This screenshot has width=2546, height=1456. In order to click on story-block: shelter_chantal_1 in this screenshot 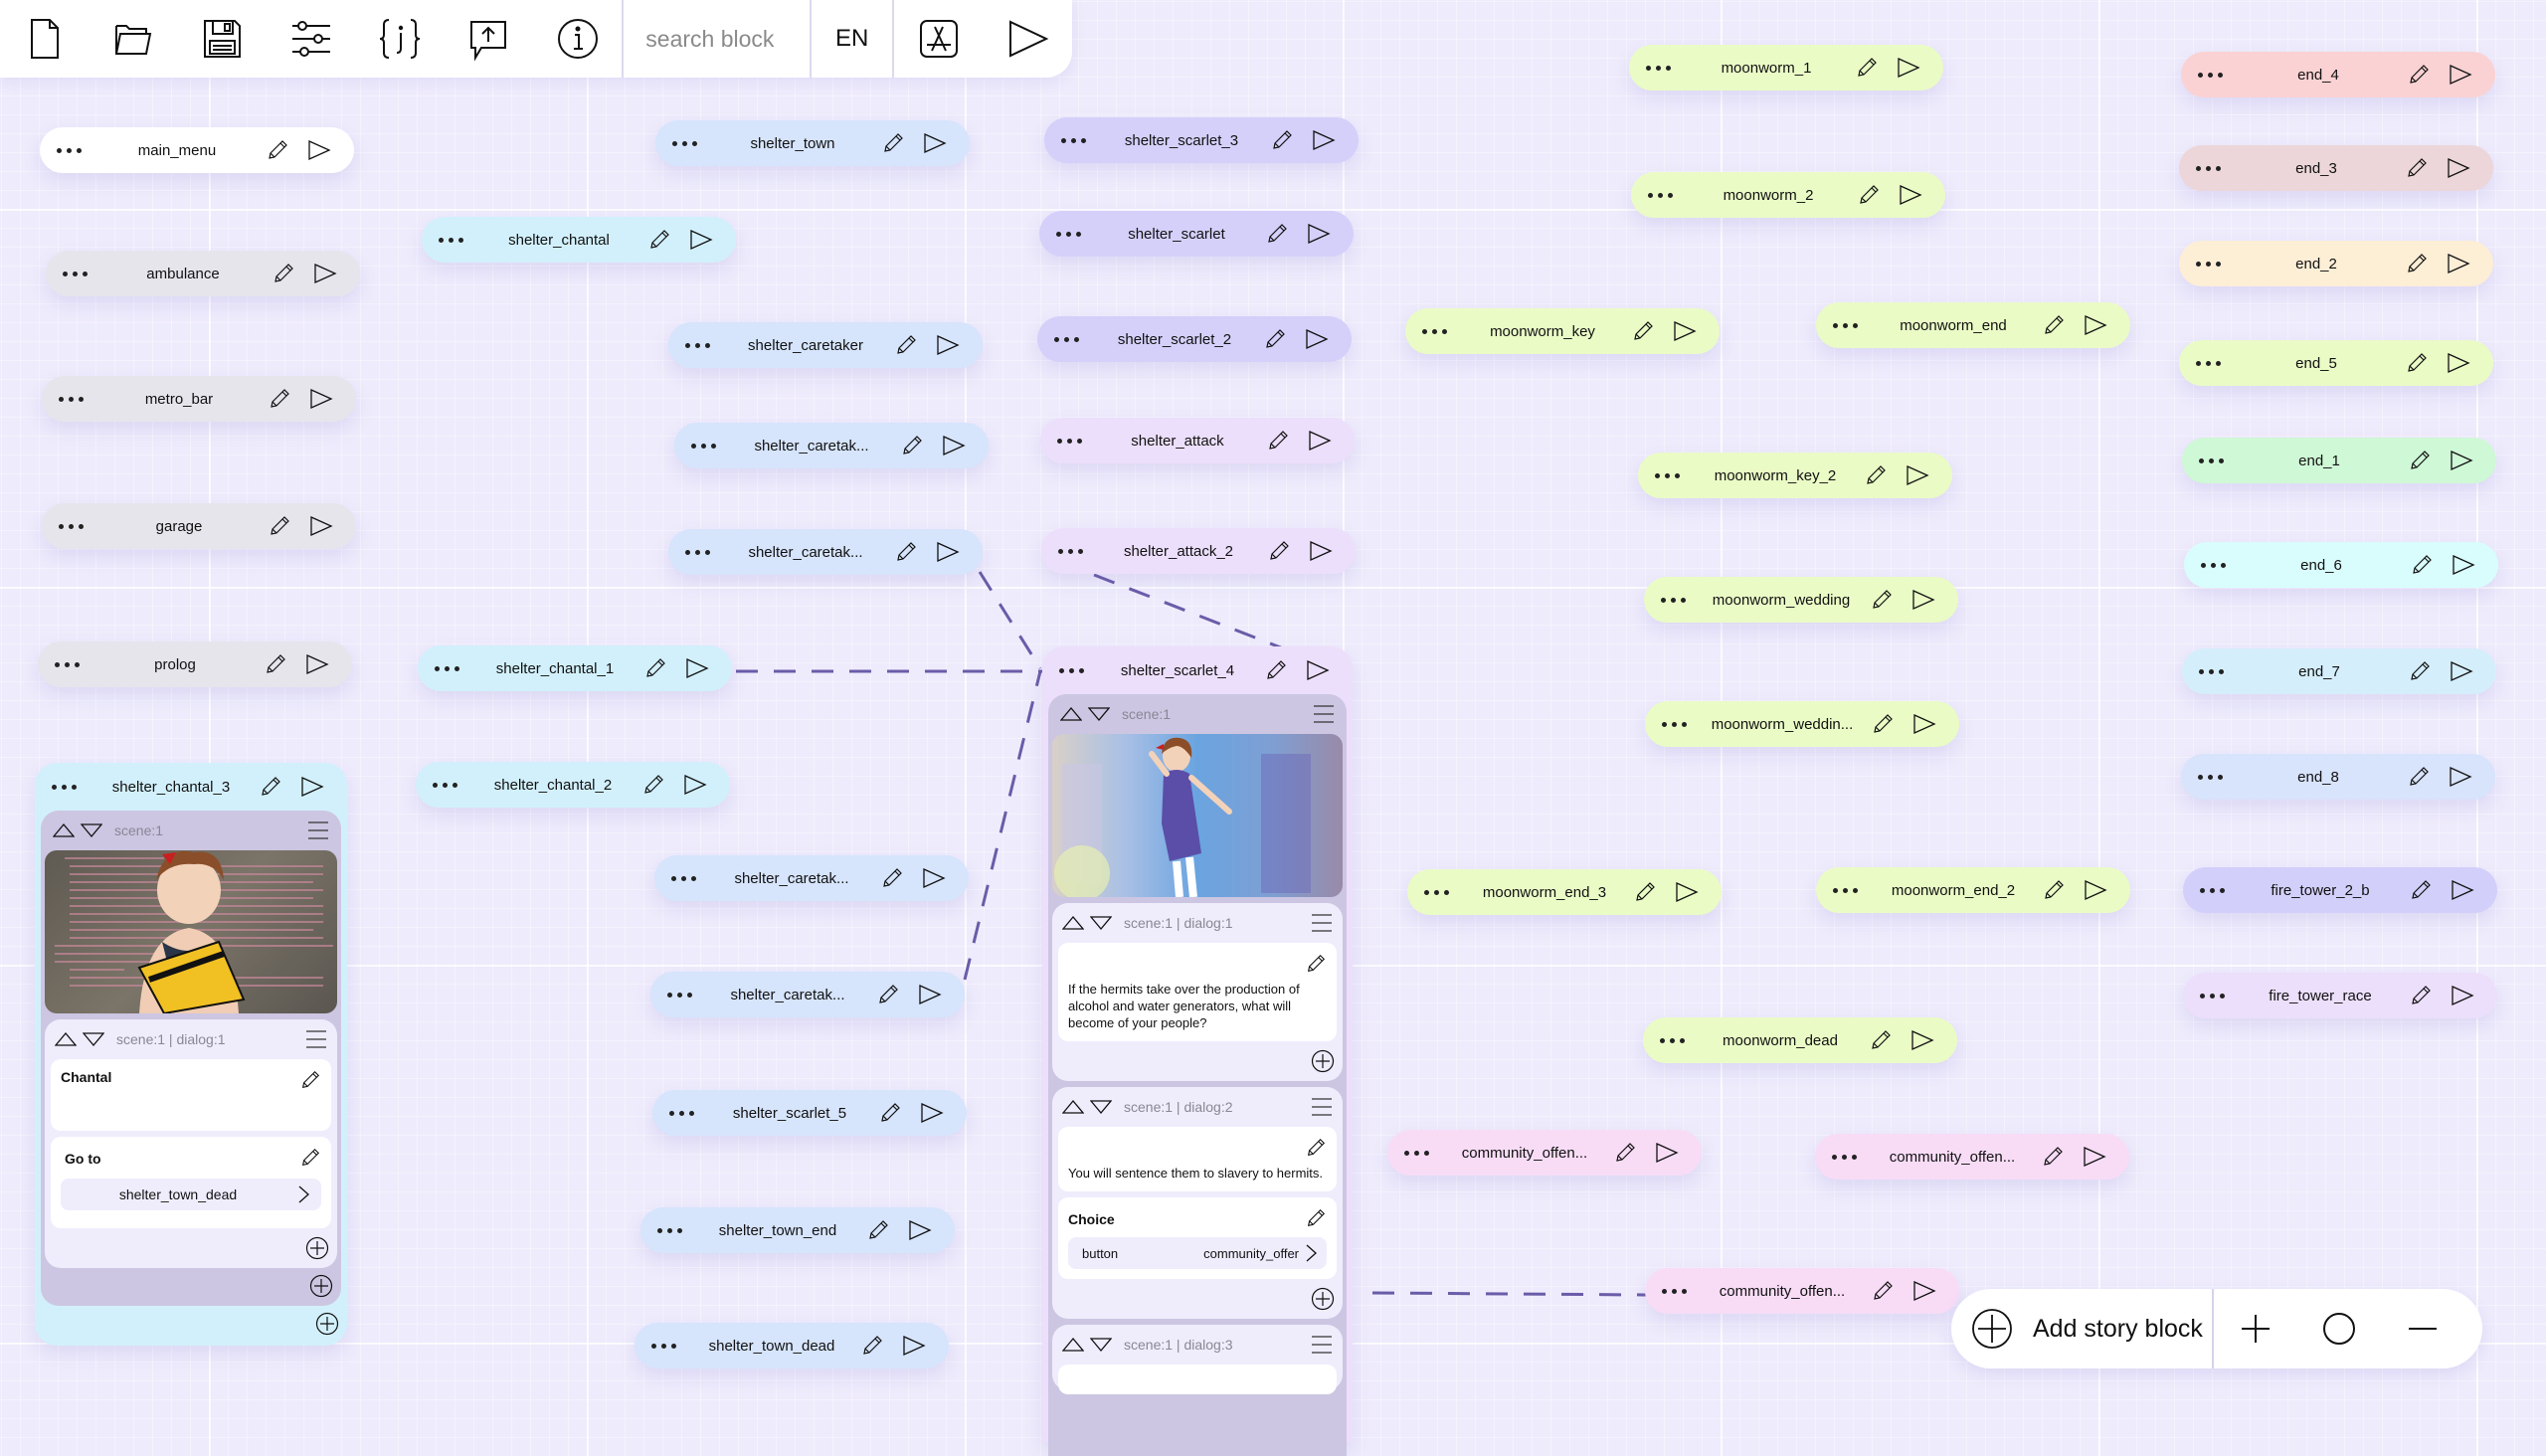, I will do `click(575, 668)`.